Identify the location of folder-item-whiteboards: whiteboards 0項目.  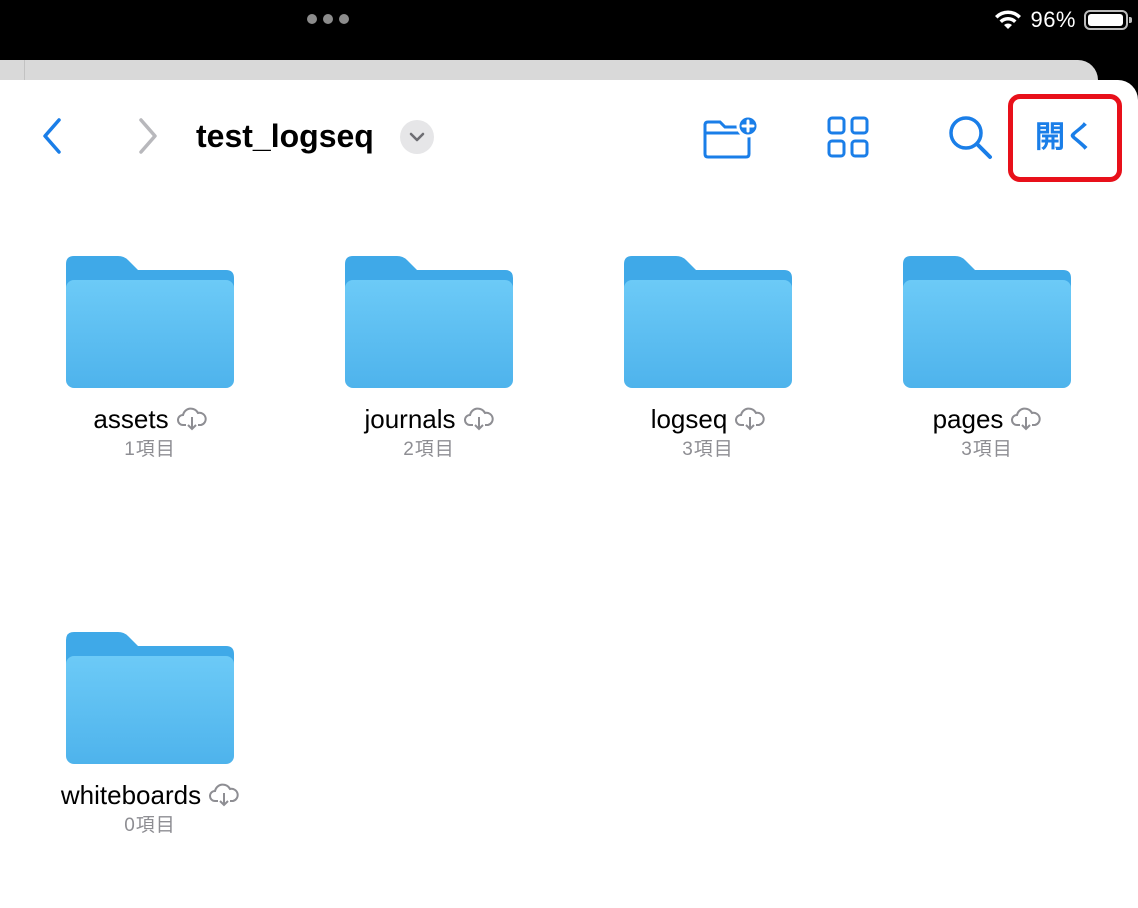
(150, 735).